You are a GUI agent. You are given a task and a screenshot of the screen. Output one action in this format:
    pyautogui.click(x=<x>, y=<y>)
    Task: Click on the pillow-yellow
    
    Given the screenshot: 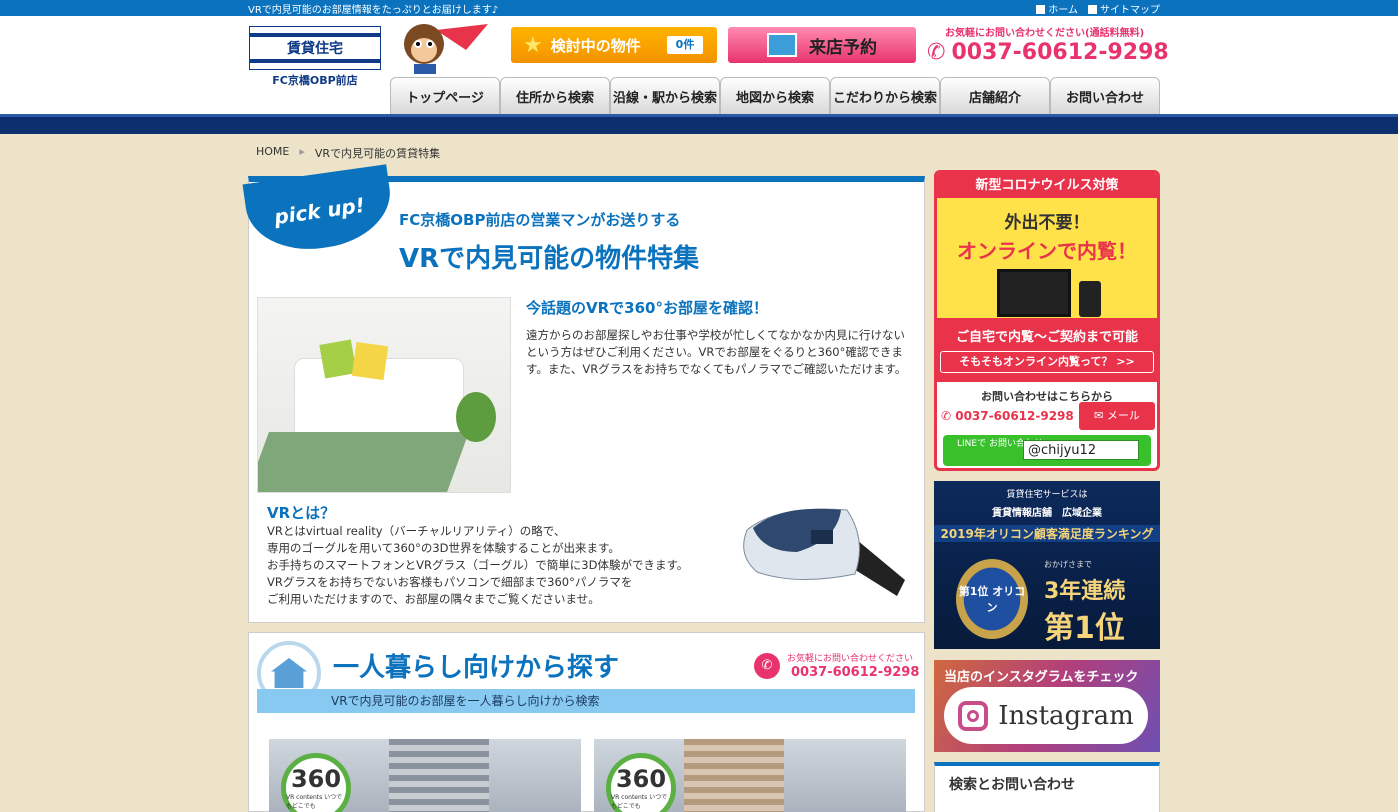 What is the action you would take?
    pyautogui.click(x=370, y=361)
    